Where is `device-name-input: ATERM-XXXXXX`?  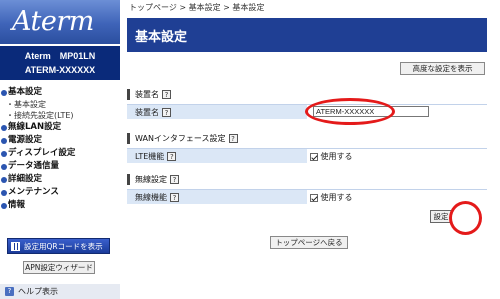
device-name-input: ATERM-XXXXXX is located at coordinates (371, 111).